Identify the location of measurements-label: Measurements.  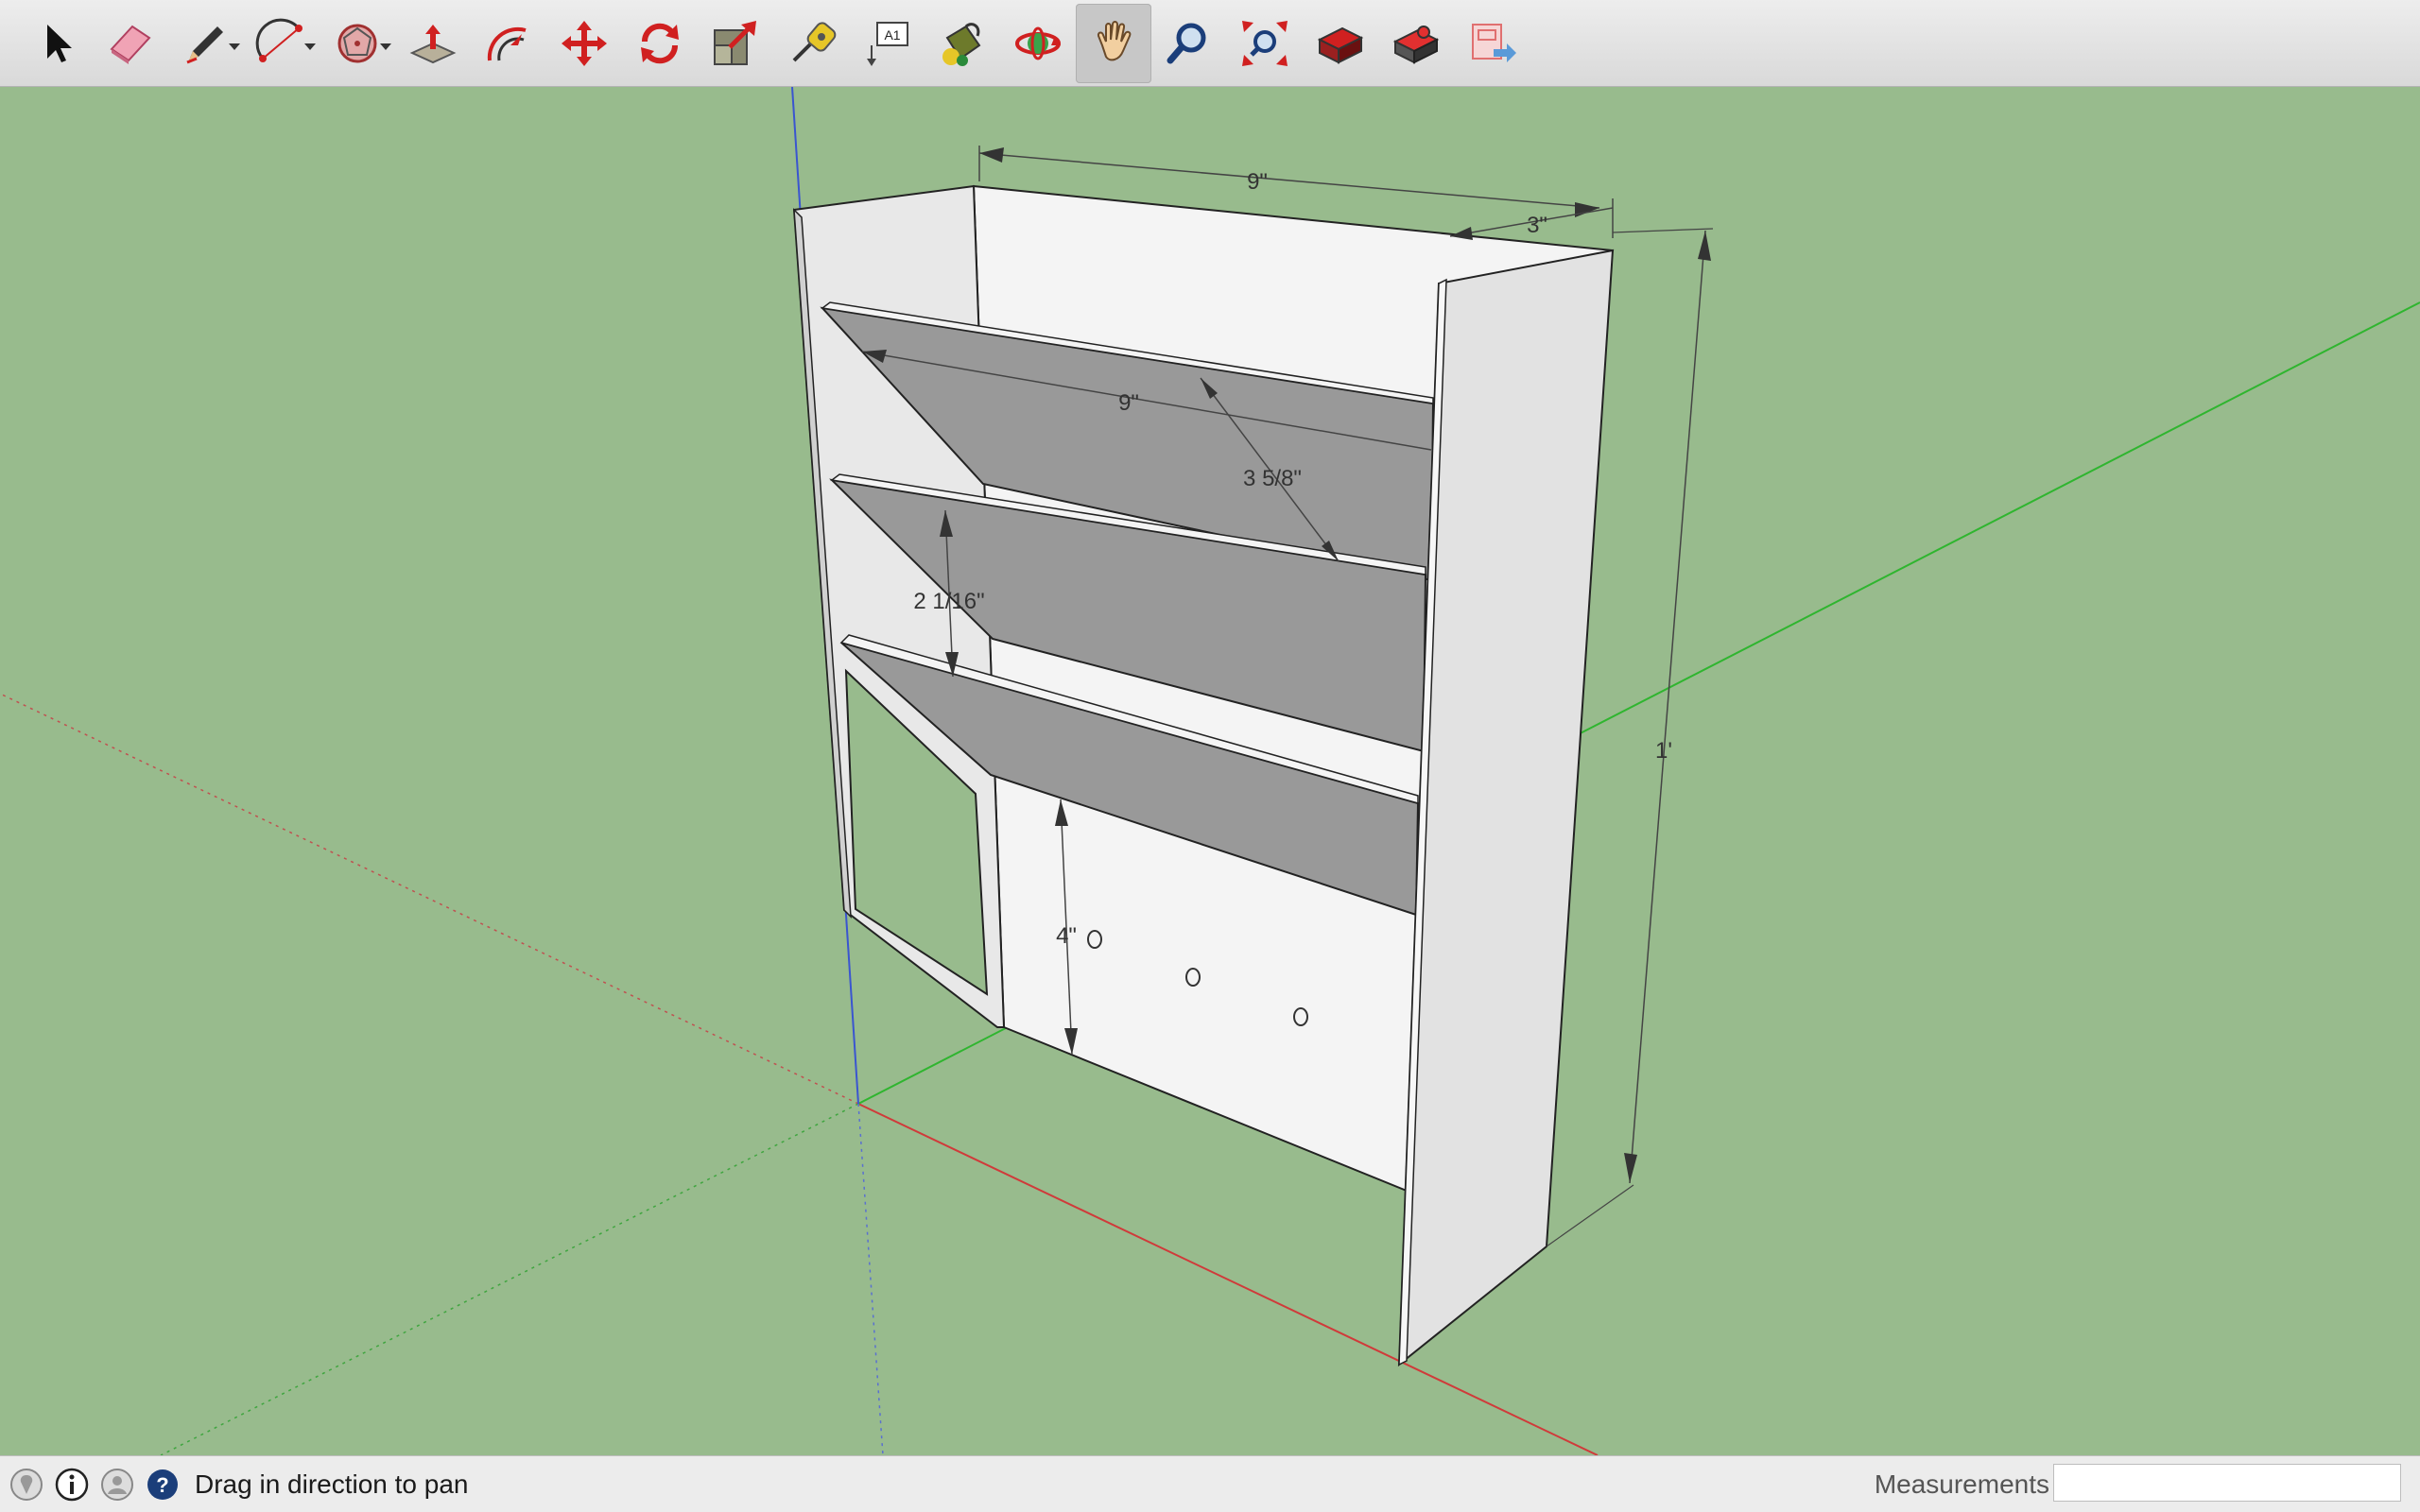
(1961, 1484).